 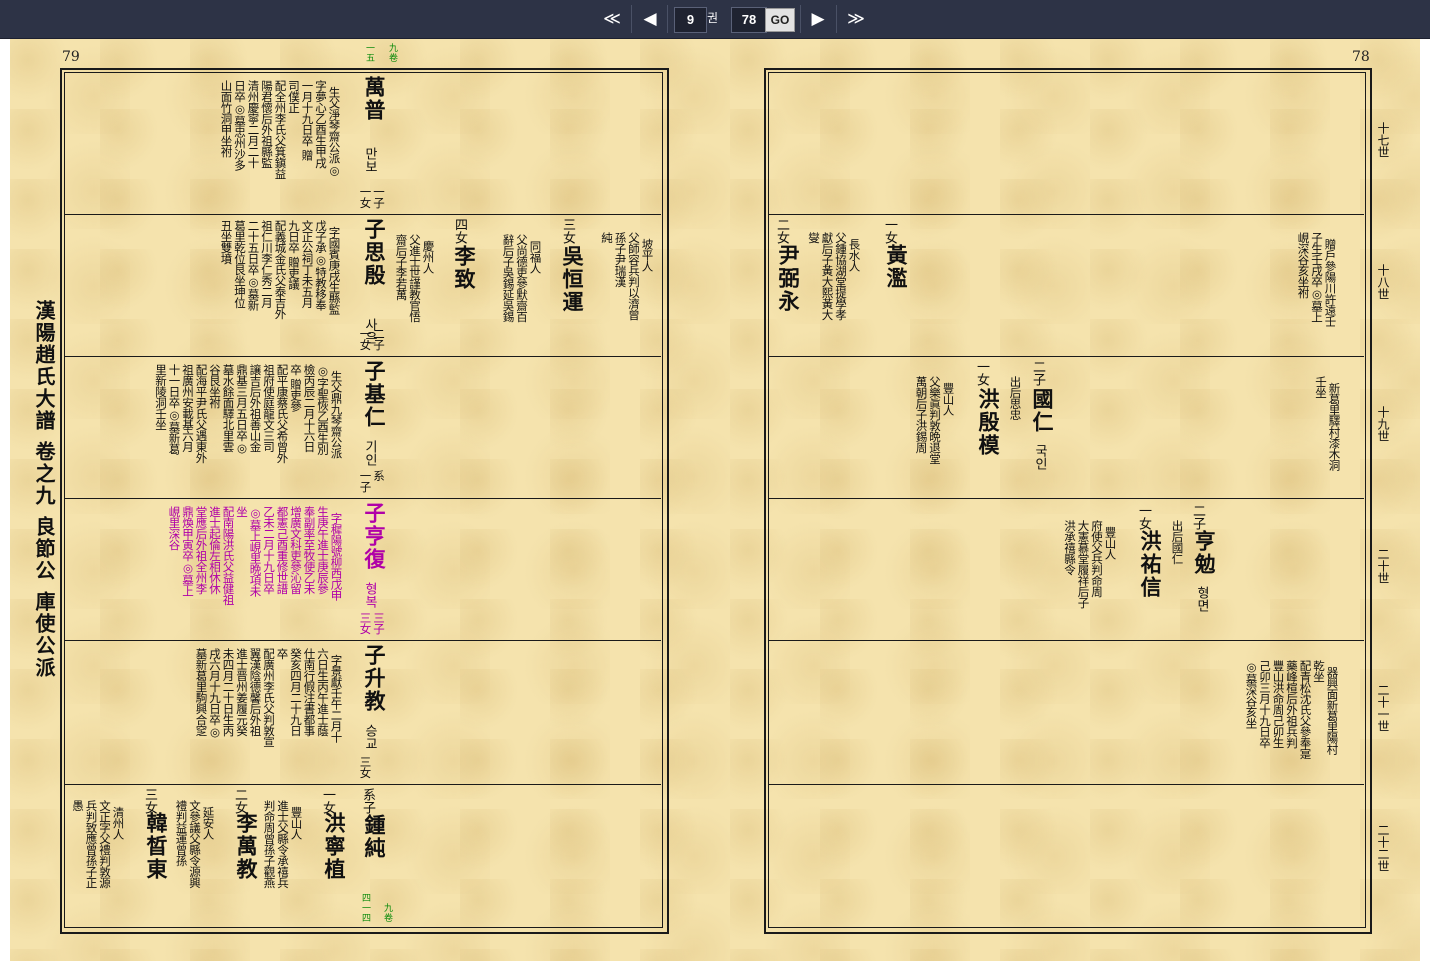 What do you see at coordinates (1042, 411) in the screenshot?
I see `child-name: 國仁` at bounding box center [1042, 411].